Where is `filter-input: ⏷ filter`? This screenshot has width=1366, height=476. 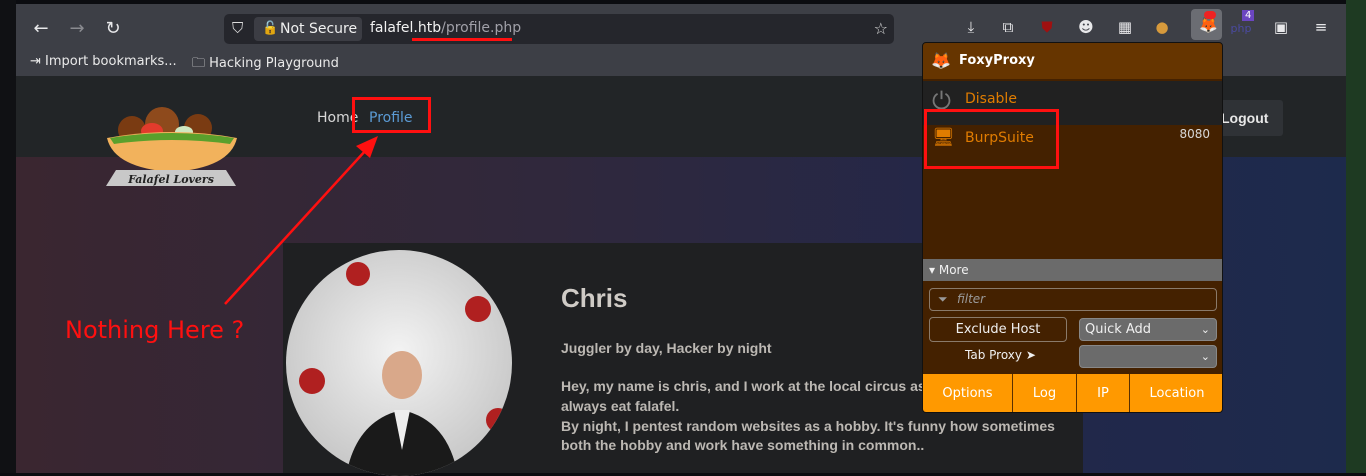
filter-input: ⏷ filter is located at coordinates (1073, 299).